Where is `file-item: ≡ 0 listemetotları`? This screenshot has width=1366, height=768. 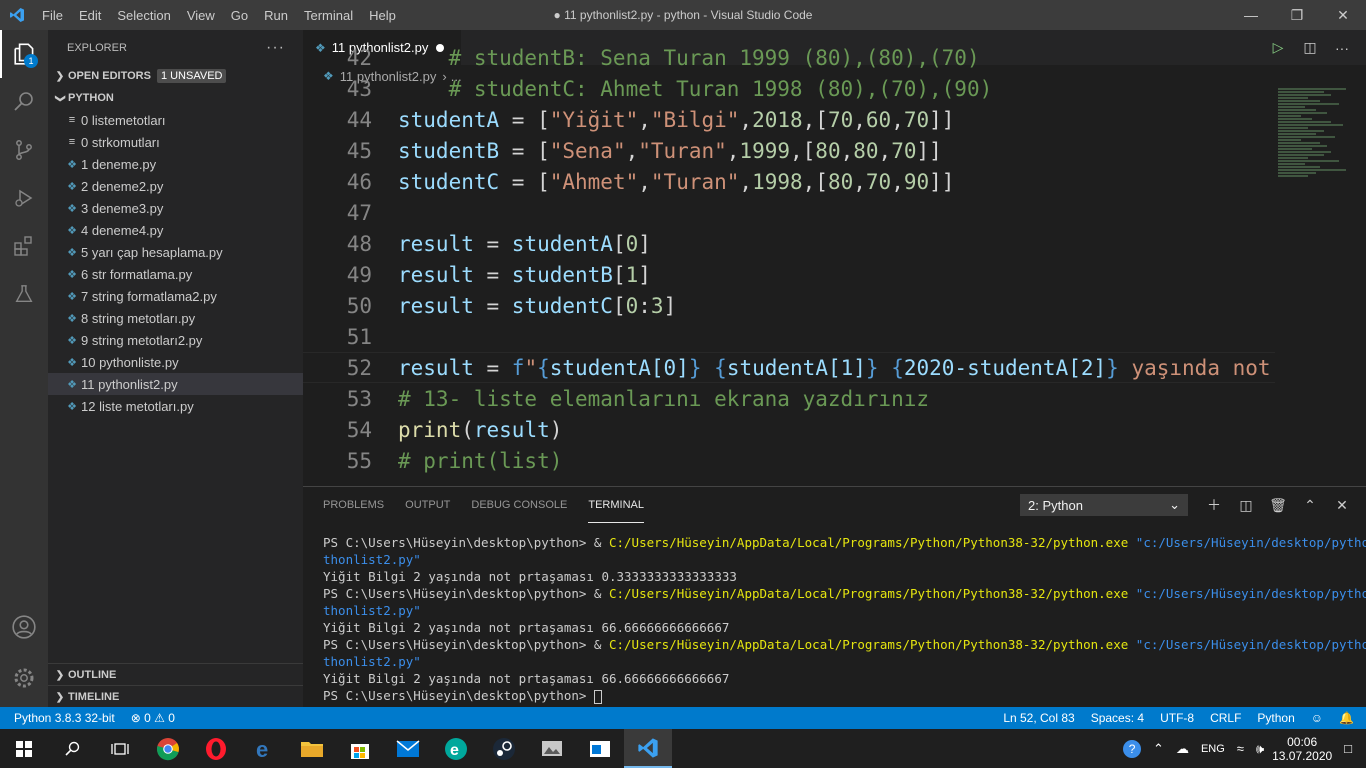
file-item: ≡ 0 listemetotları is located at coordinates (175, 120).